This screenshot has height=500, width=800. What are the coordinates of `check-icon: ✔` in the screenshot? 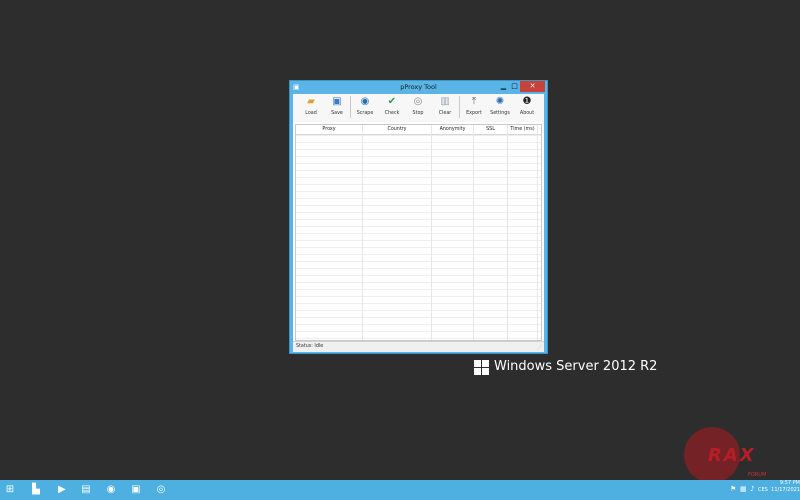 It's located at (392, 101).